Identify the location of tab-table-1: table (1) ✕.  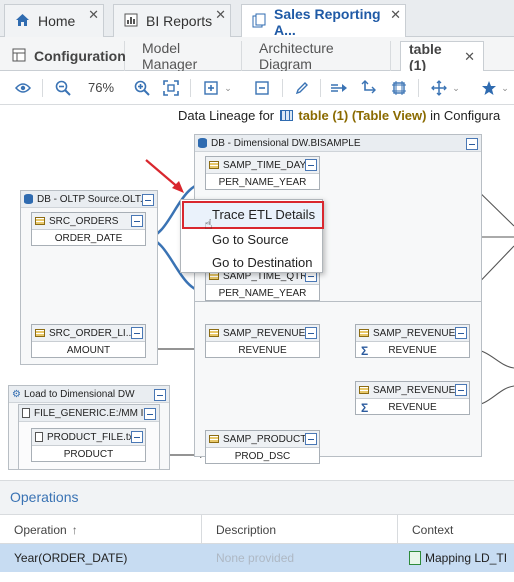
(442, 57).